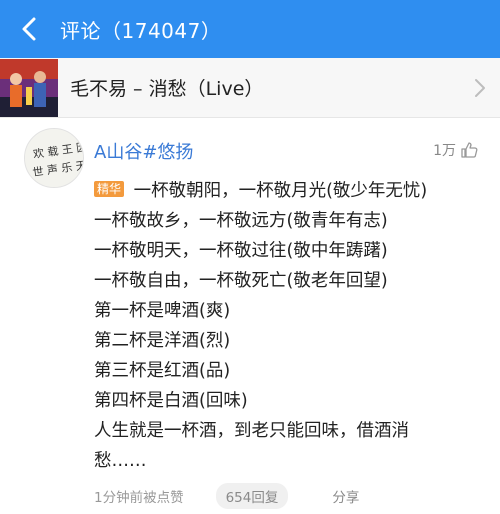 The width and height of the screenshot is (500, 514). What do you see at coordinates (252, 496) in the screenshot?
I see `reply-button: 654回复` at bounding box center [252, 496].